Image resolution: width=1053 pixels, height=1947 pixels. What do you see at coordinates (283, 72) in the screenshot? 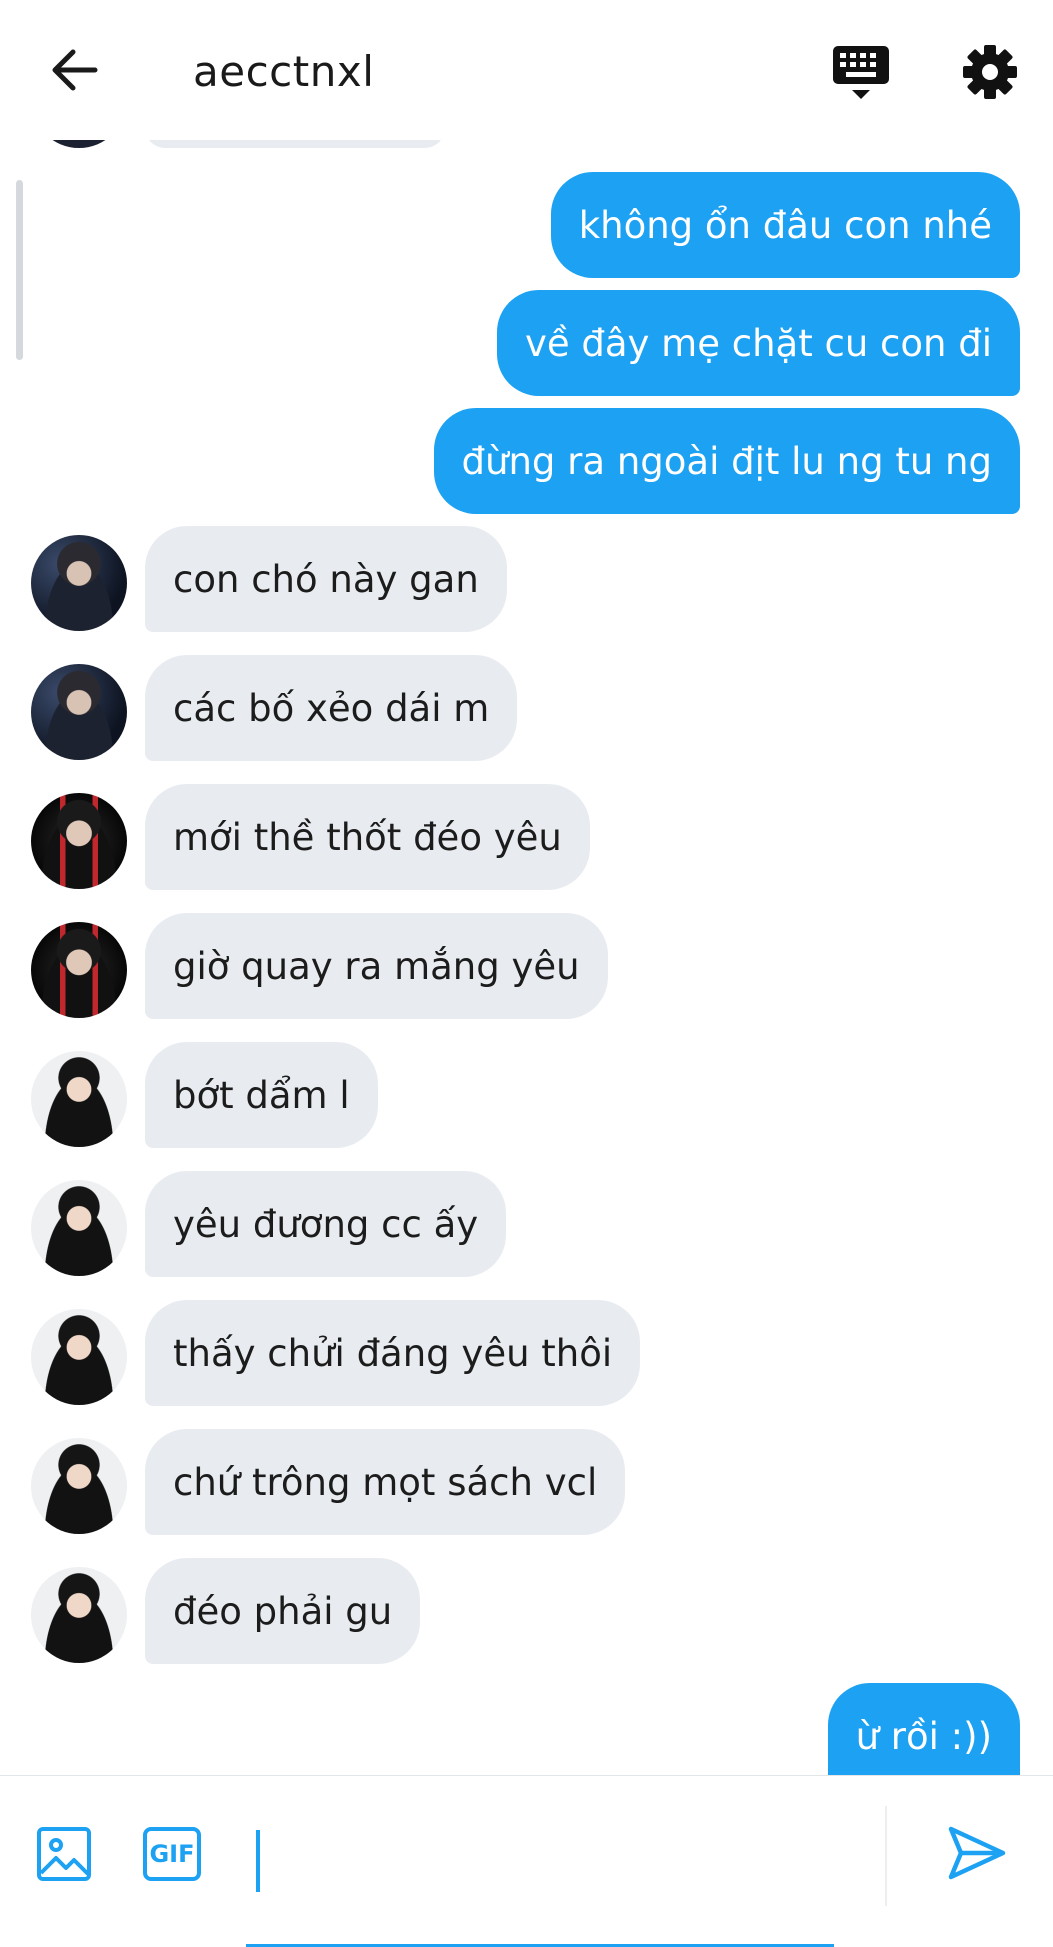
I see `page-title: aecctnxl` at bounding box center [283, 72].